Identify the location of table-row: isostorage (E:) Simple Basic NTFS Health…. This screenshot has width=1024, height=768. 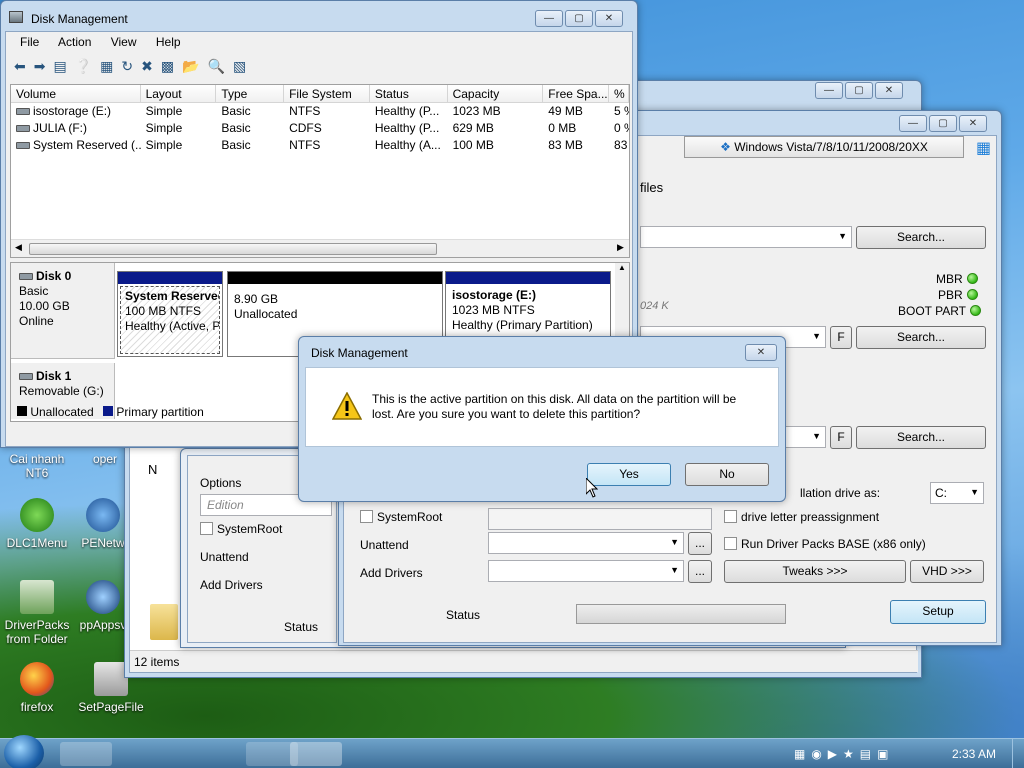
(320, 111).